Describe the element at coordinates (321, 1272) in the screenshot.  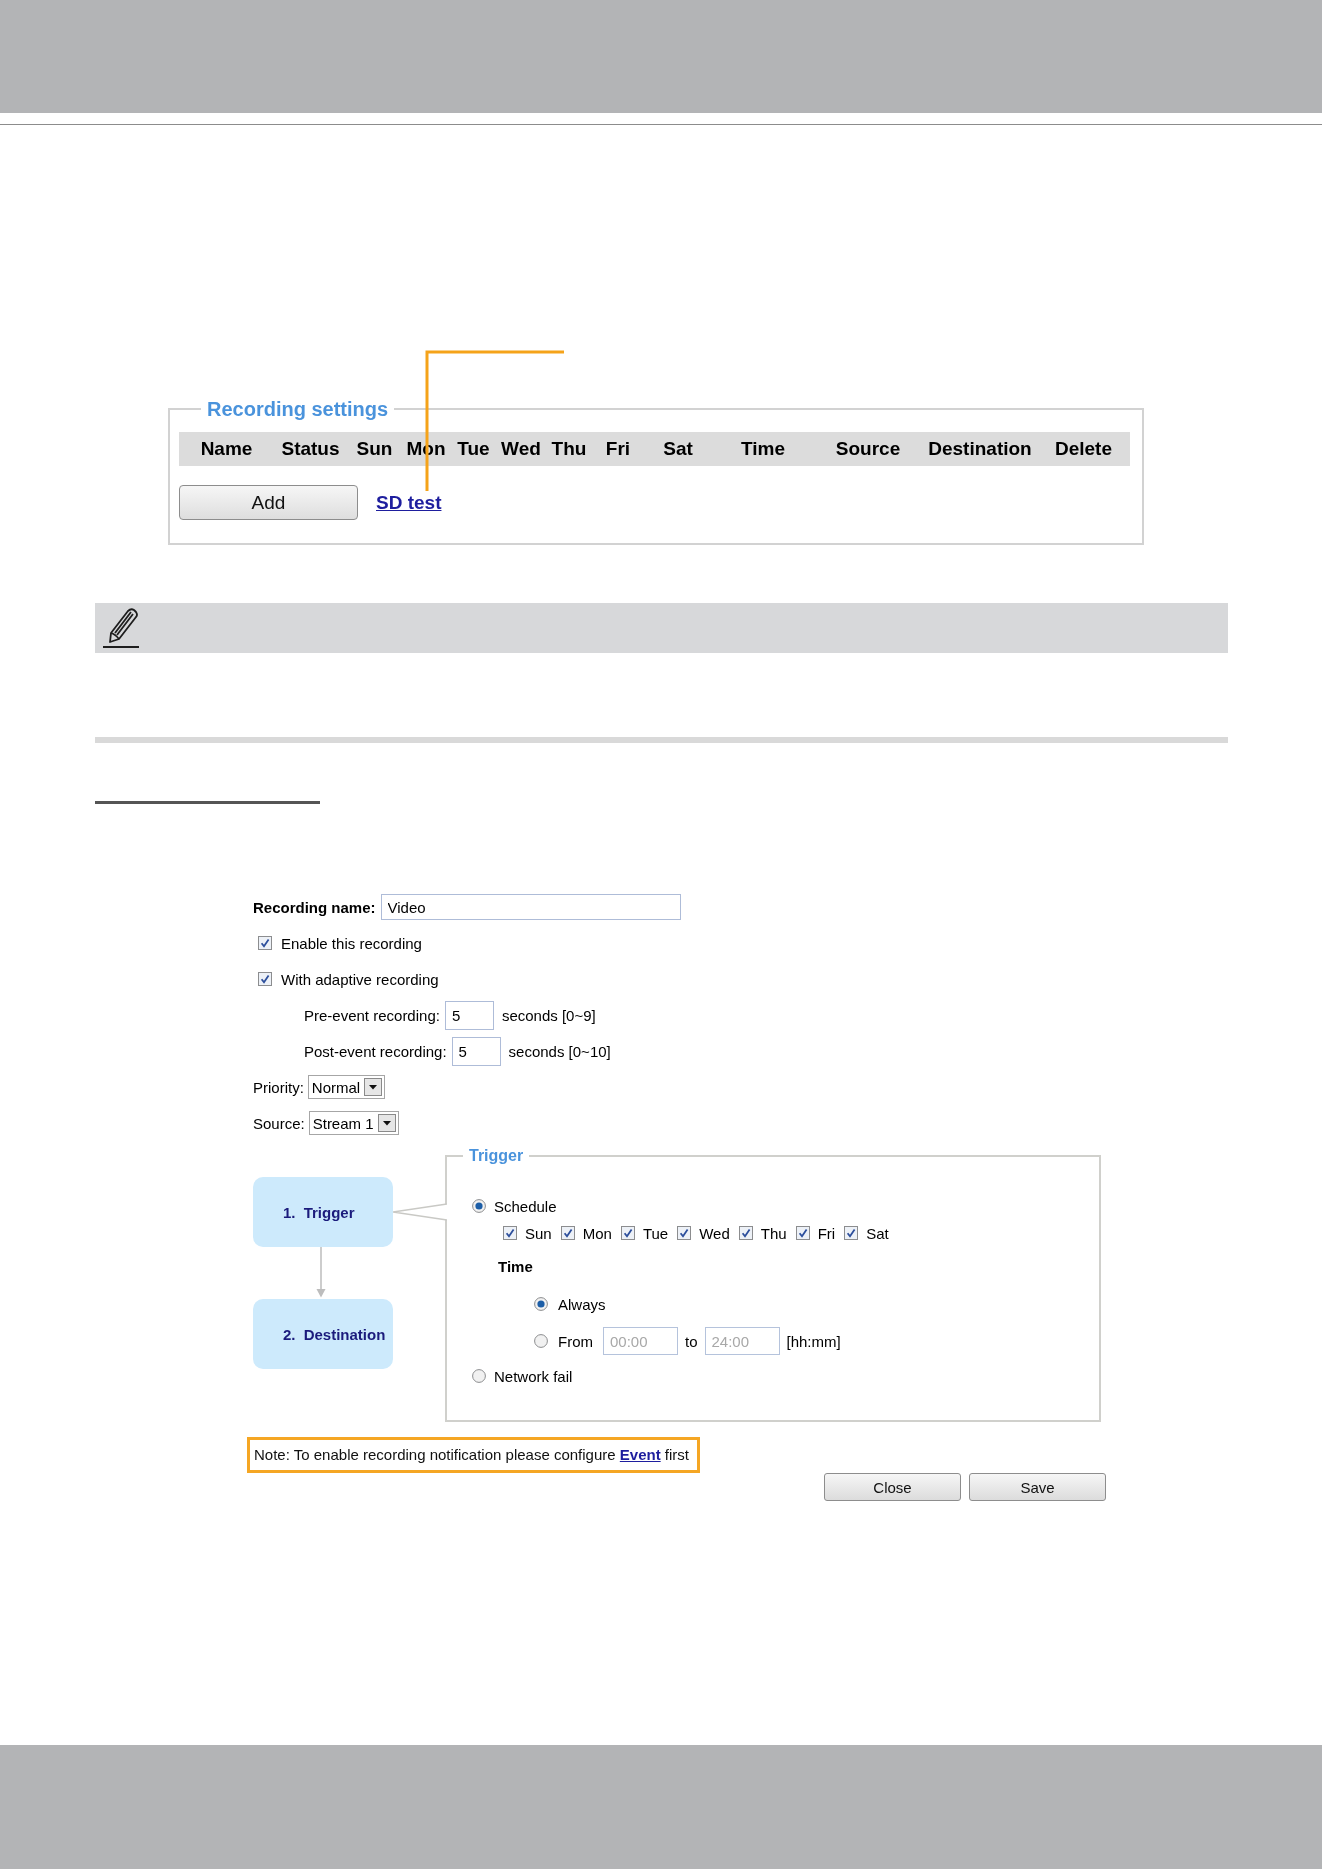
I see `flow-arrow` at that location.